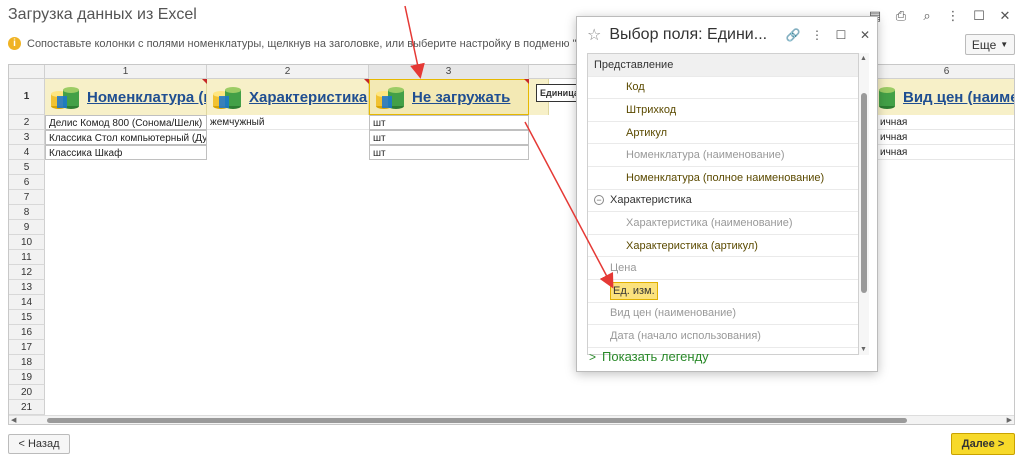 Image resolution: width=1023 pixels, height=459 pixels. What do you see at coordinates (983, 444) in the screenshot?
I see `next-button: Далее >` at bounding box center [983, 444].